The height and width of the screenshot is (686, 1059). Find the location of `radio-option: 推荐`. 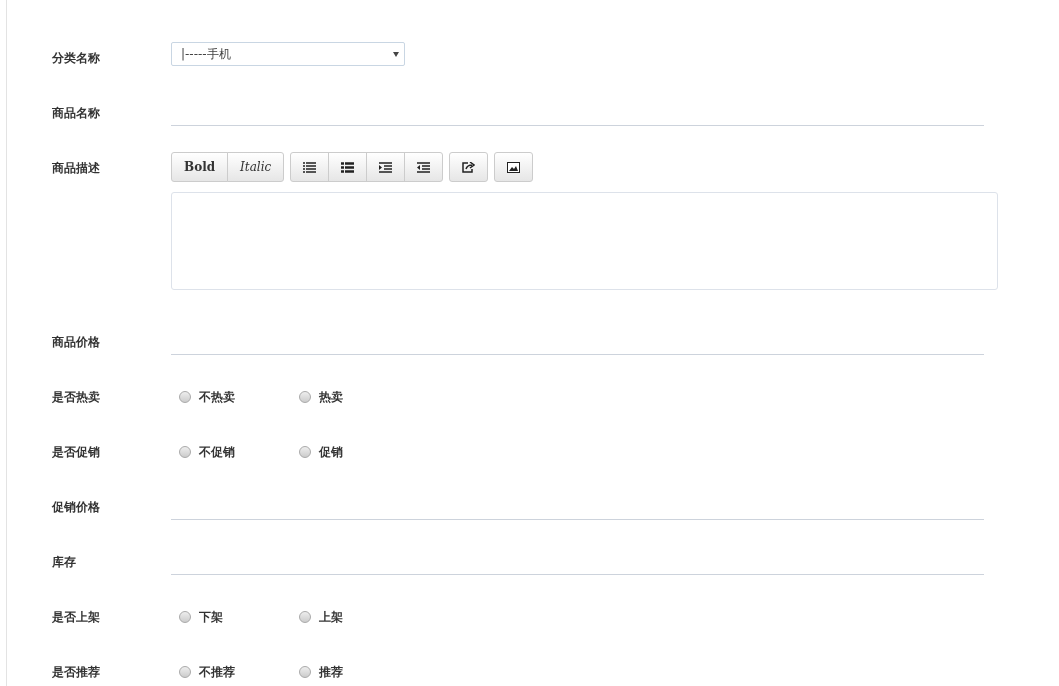

radio-option: 推荐 is located at coordinates (351, 672).